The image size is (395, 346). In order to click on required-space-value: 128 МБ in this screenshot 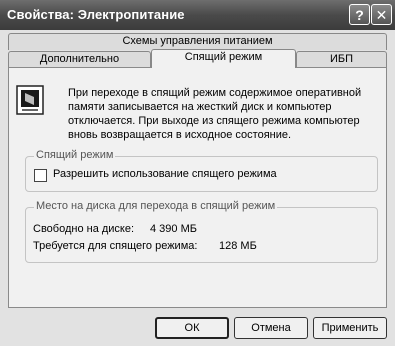, I will do `click(238, 246)`.